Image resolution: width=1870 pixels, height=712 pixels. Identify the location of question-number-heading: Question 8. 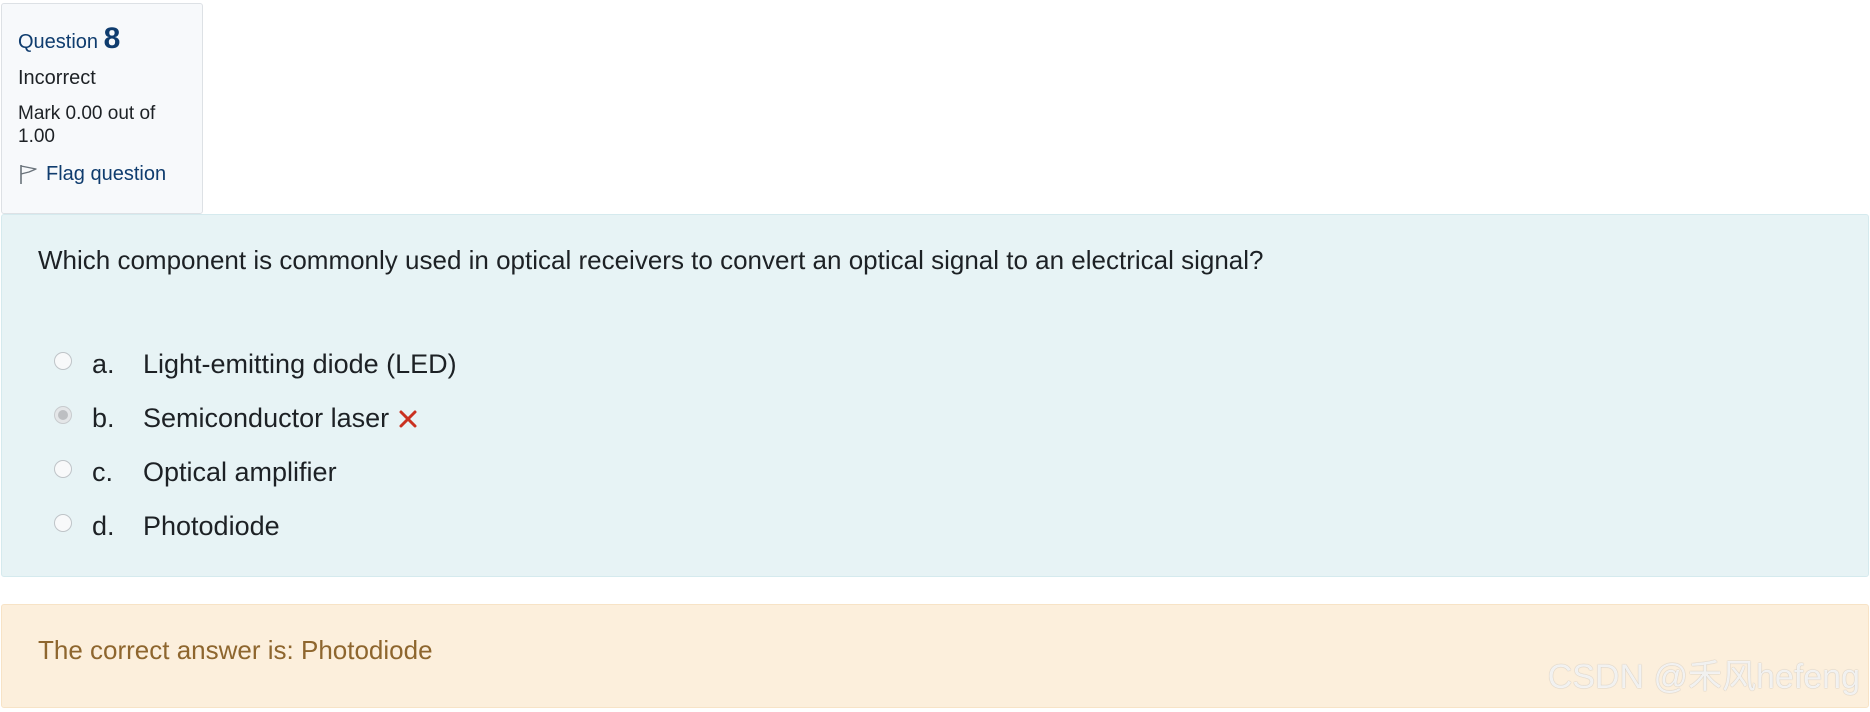
(103, 39).